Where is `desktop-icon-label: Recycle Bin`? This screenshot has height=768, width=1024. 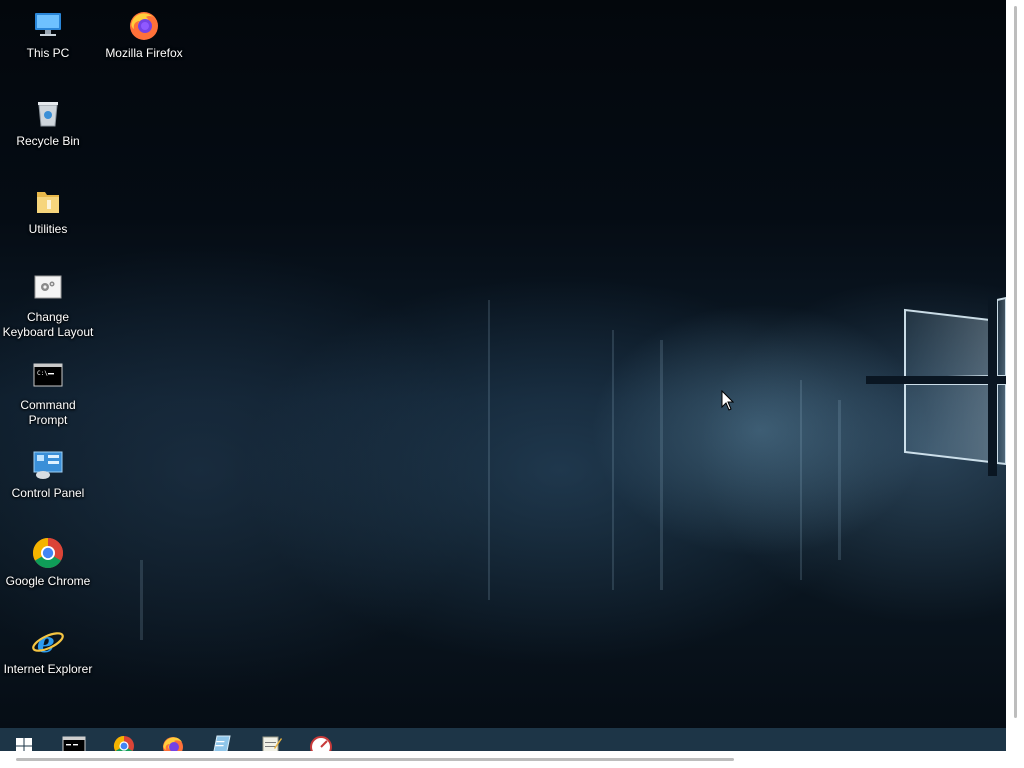
desktop-icon-label: Recycle Bin is located at coordinates (48, 141).